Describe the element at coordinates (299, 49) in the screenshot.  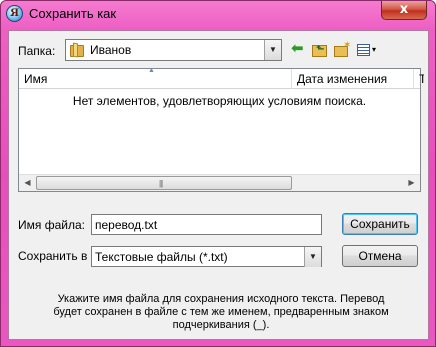
I see `back-arrow-icon: ⬅` at that location.